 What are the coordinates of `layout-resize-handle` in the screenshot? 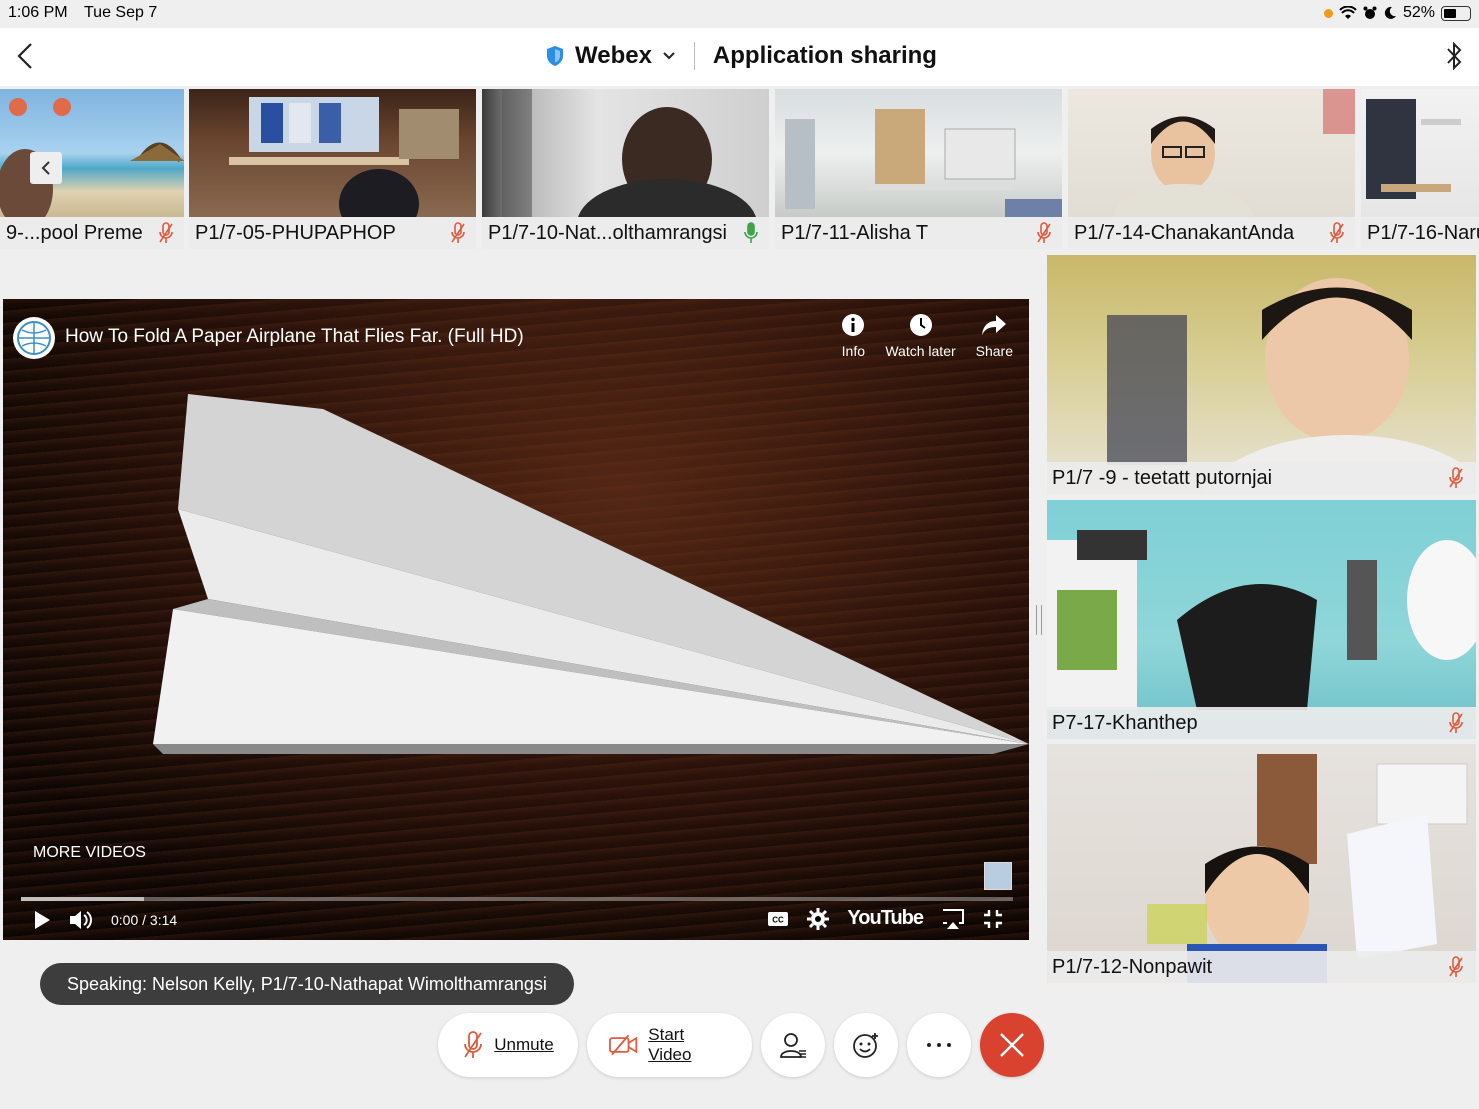 It's located at (1039, 620).